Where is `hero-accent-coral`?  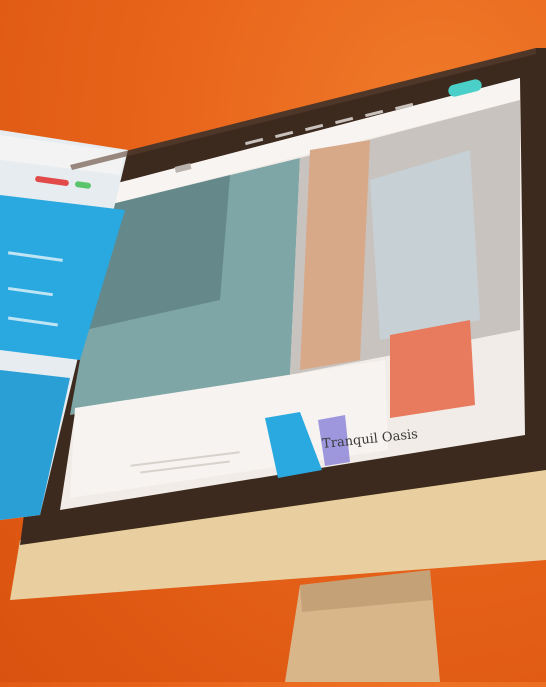 hero-accent-coral is located at coordinates (432, 369).